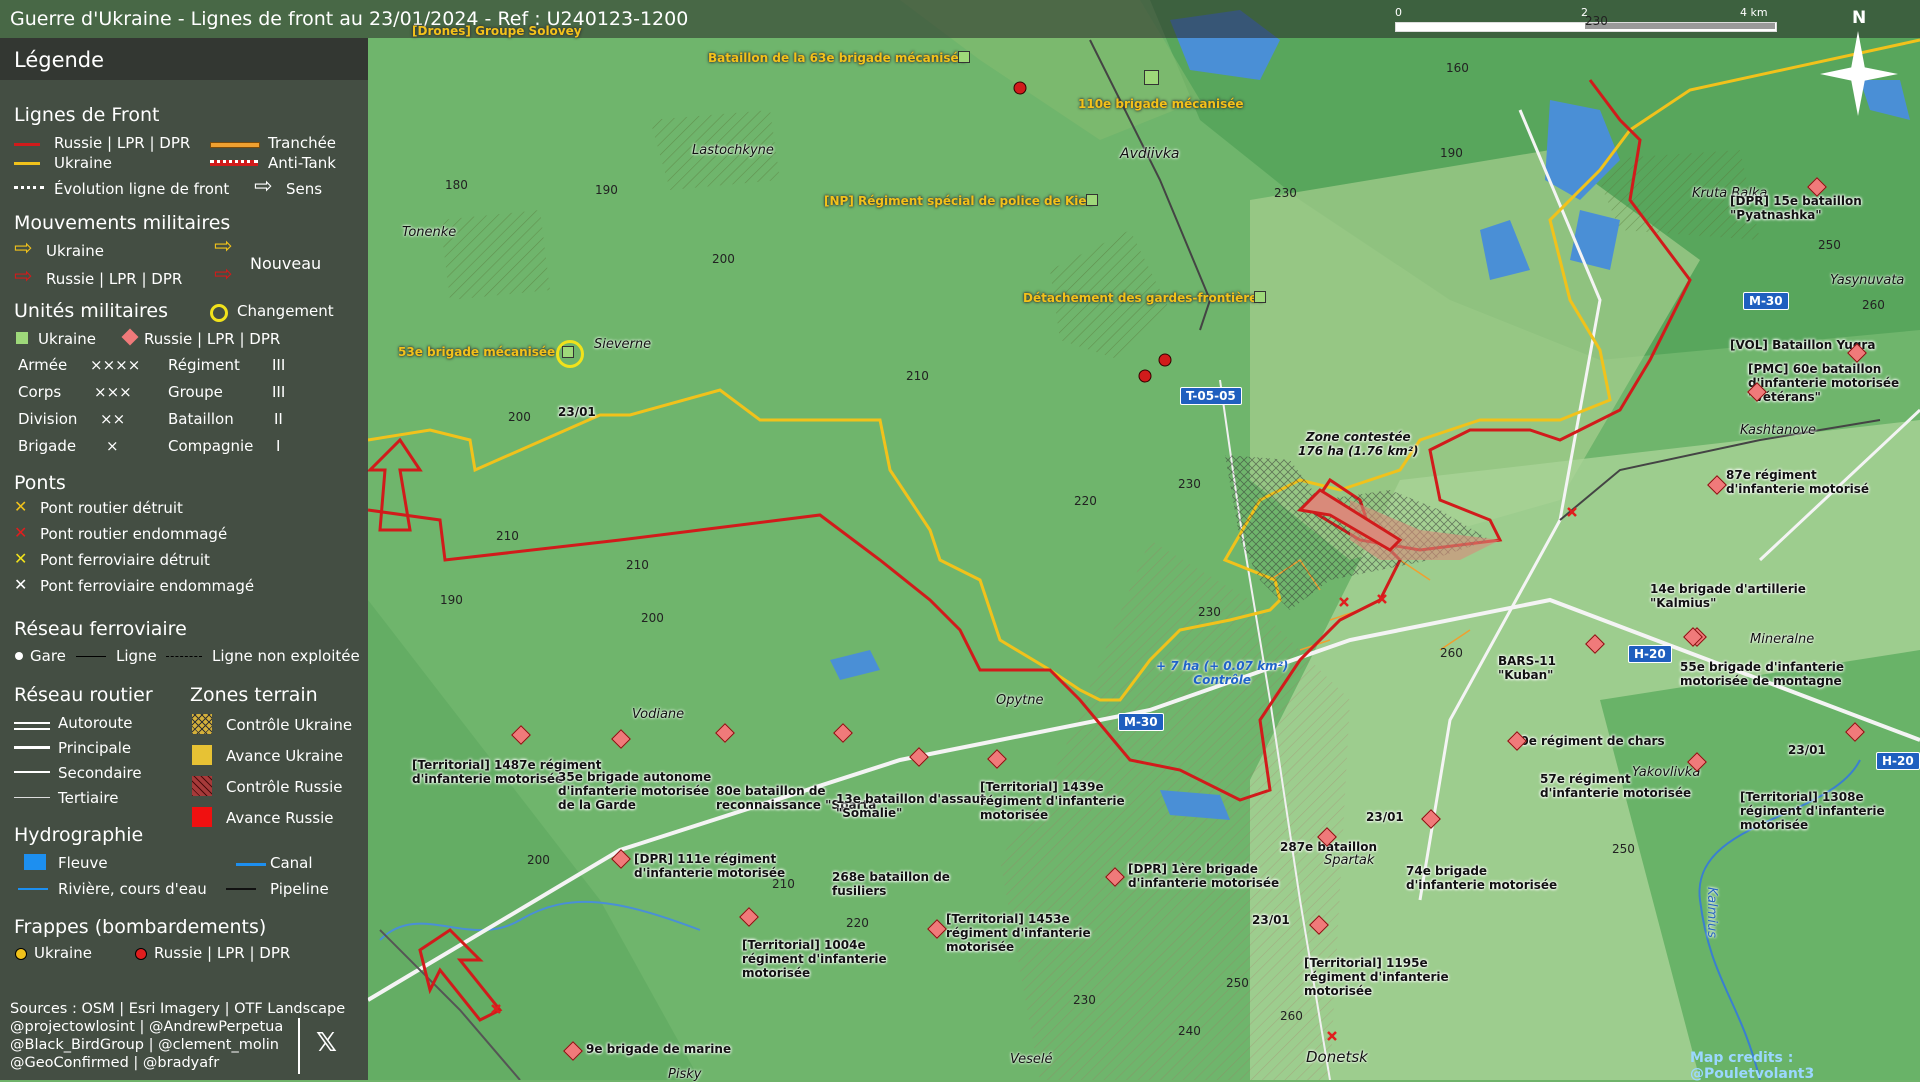 Image resolution: width=1920 pixels, height=1082 pixels. Describe the element at coordinates (263, 186) in the screenshot. I see `sens-arrow-icon: ⇨` at that location.